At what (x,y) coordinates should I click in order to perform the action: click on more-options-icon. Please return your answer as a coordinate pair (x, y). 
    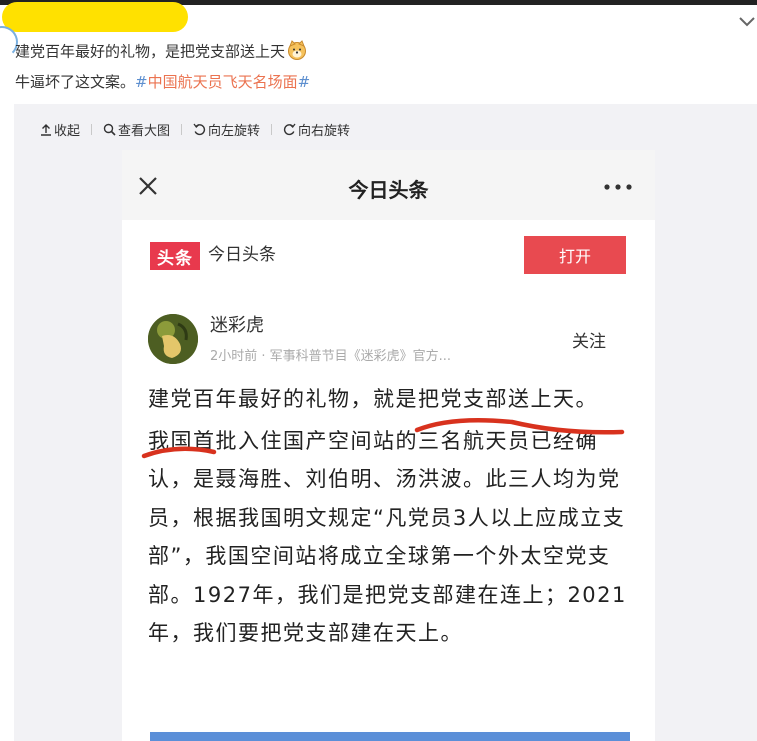
    Looking at the image, I should click on (618, 187).